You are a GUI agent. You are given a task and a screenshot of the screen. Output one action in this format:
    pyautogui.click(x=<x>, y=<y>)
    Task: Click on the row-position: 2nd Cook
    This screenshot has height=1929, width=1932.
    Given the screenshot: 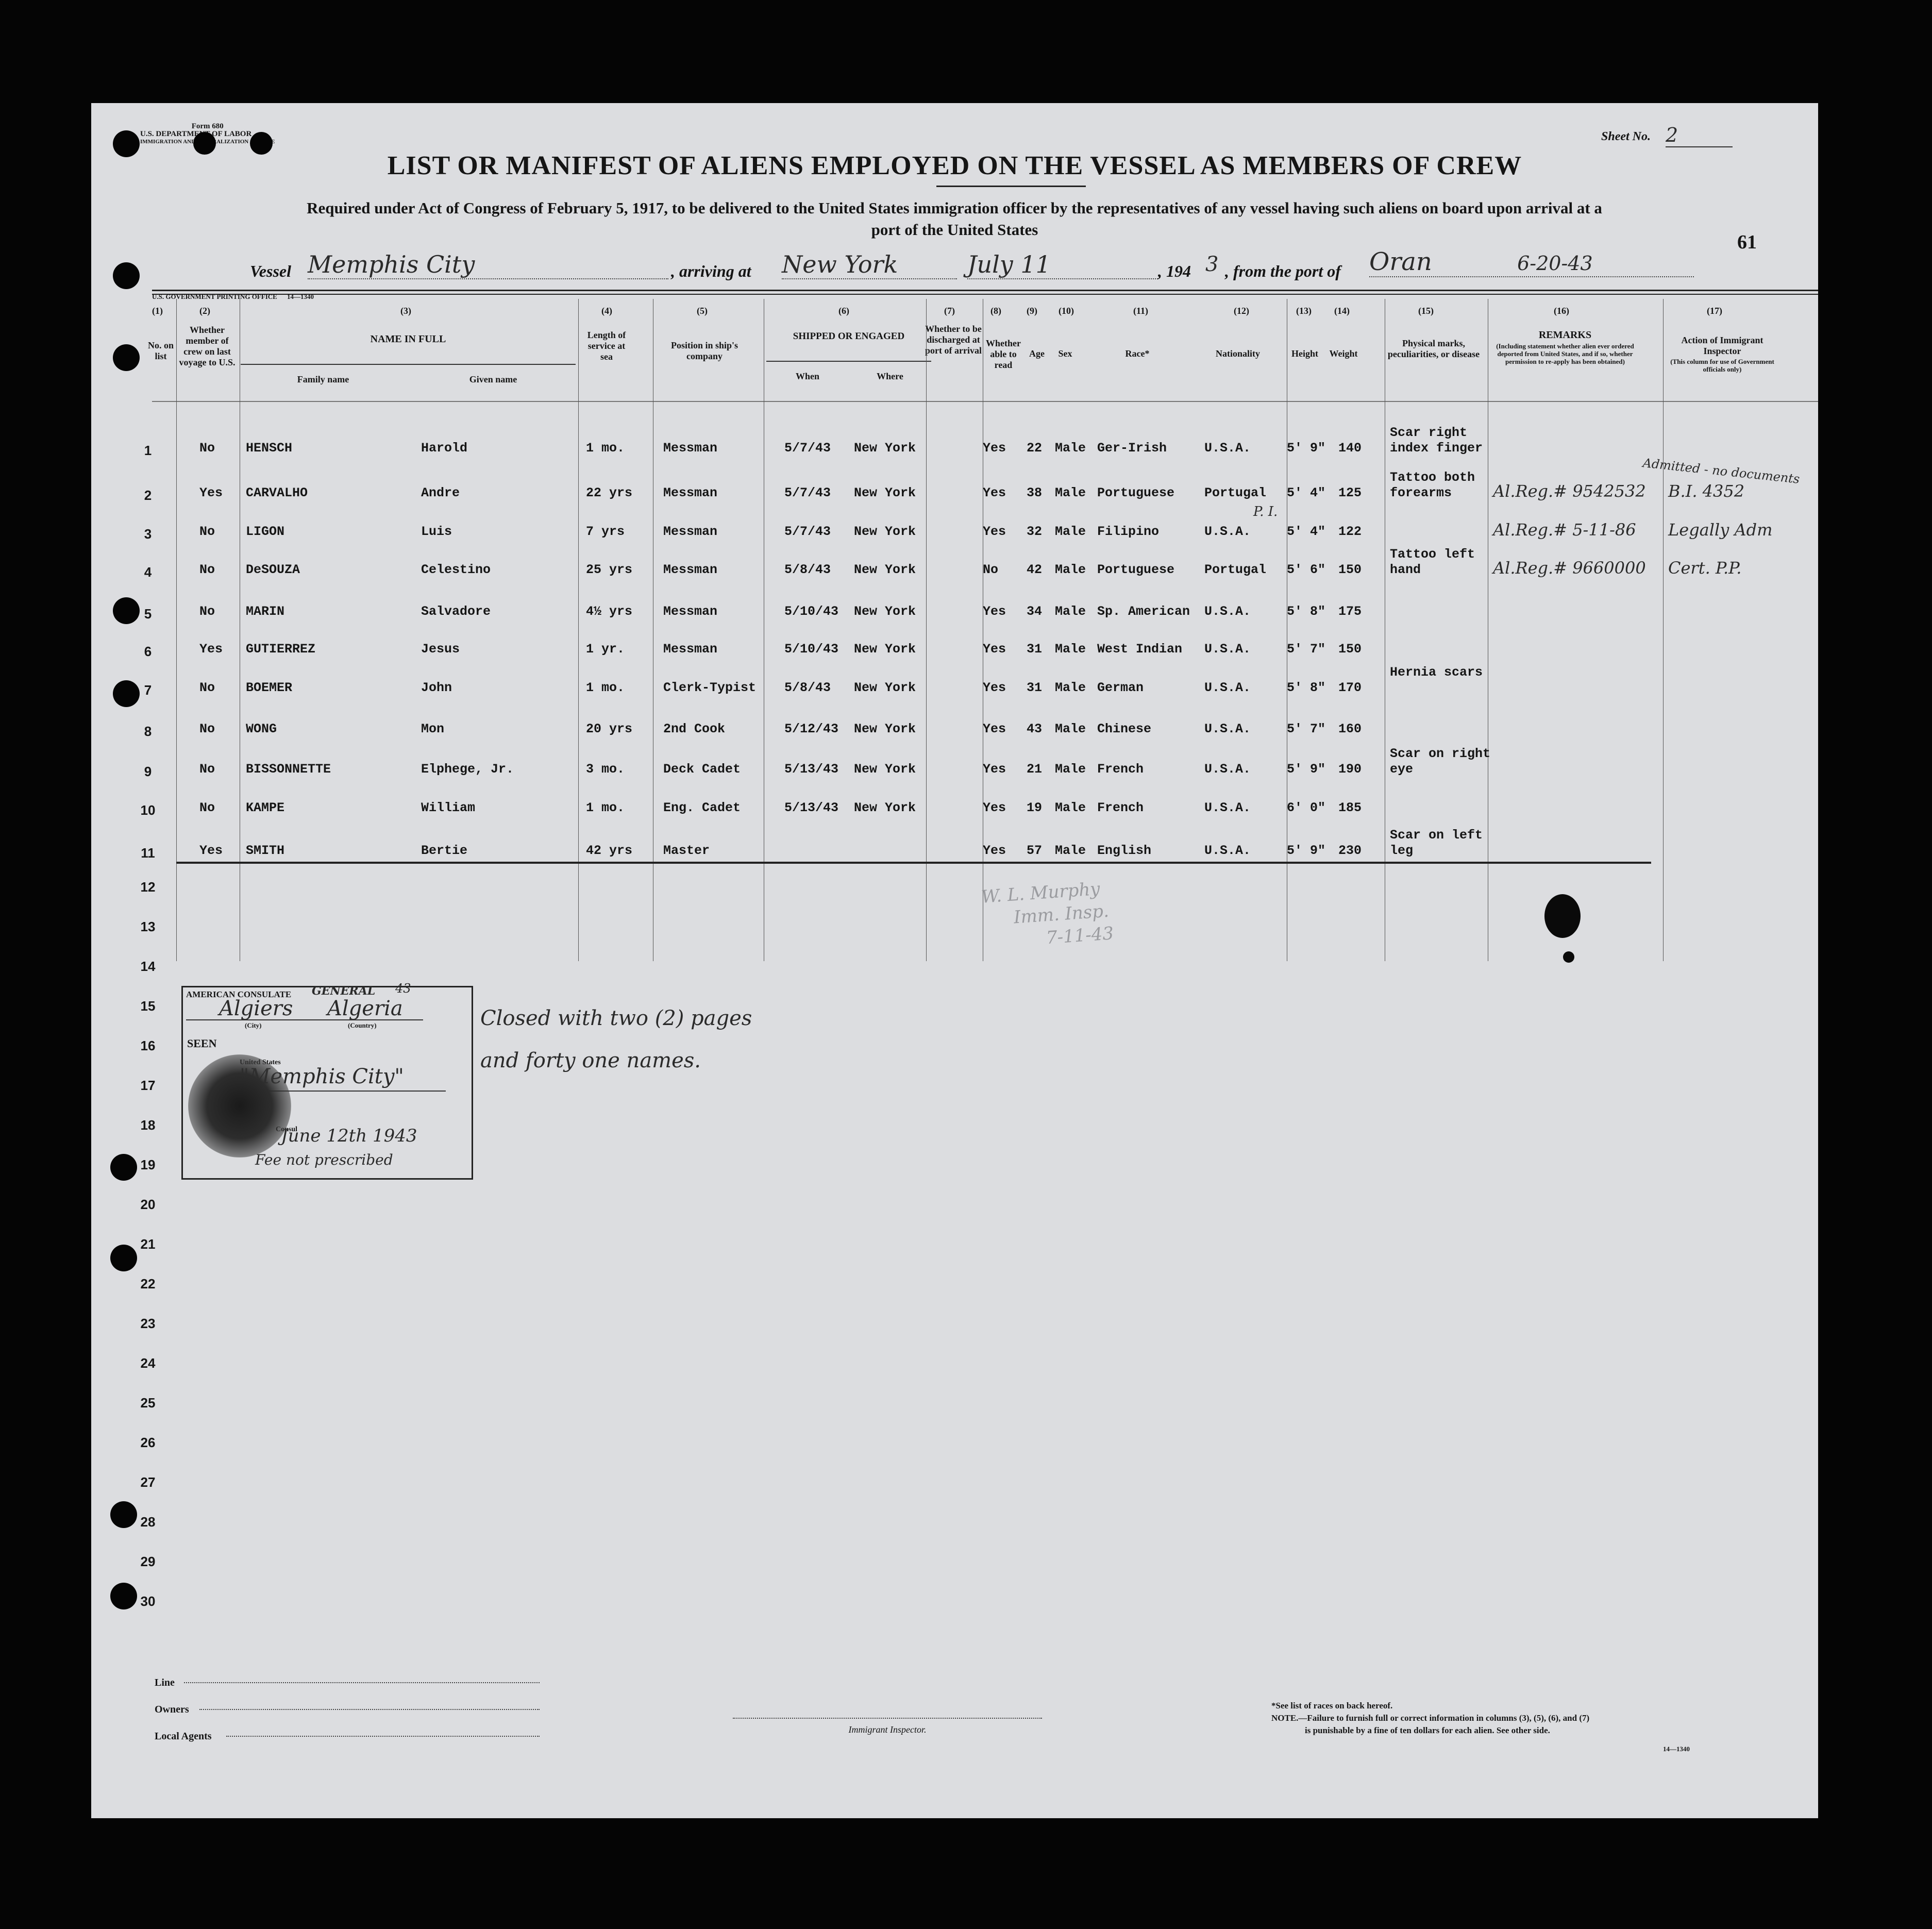 What is the action you would take?
    pyautogui.click(x=694, y=729)
    